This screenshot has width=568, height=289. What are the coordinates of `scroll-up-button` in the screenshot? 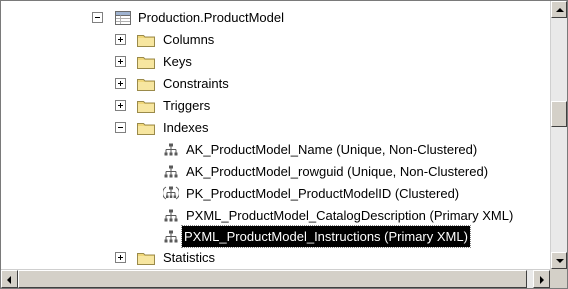 It's located at (559, 9).